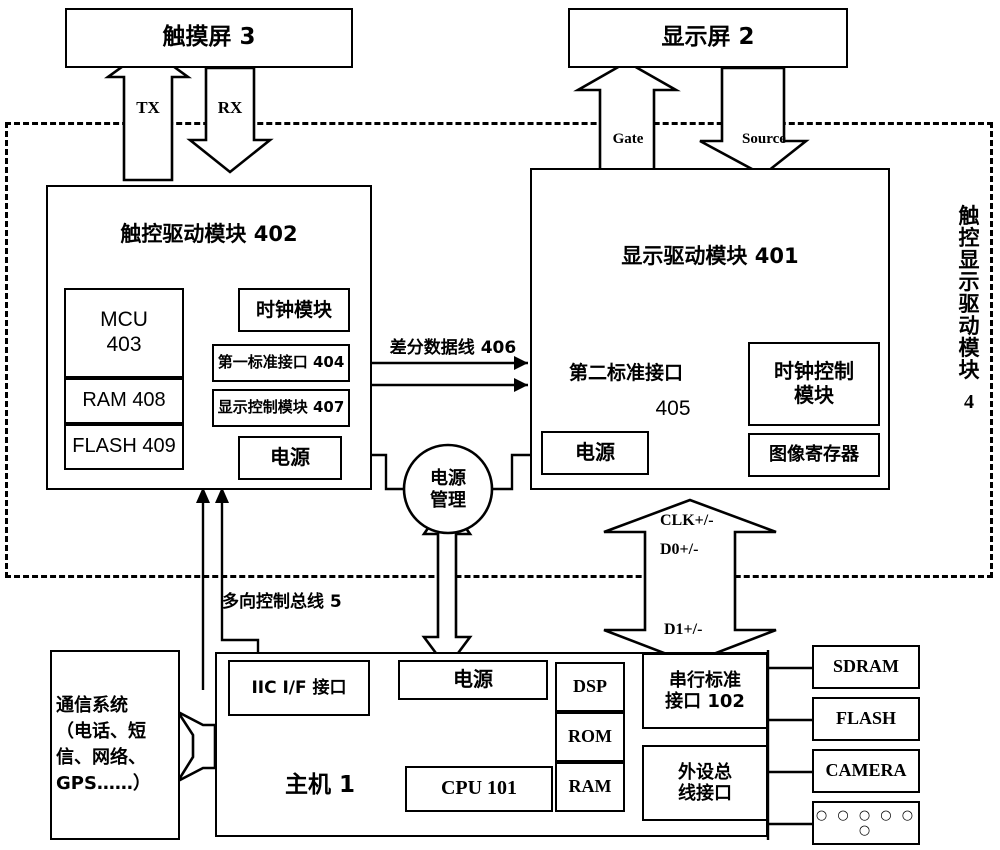 The height and width of the screenshot is (850, 1000). Describe the element at coordinates (866, 771) in the screenshot. I see `peripheral-camera-box: CAMERA` at that location.